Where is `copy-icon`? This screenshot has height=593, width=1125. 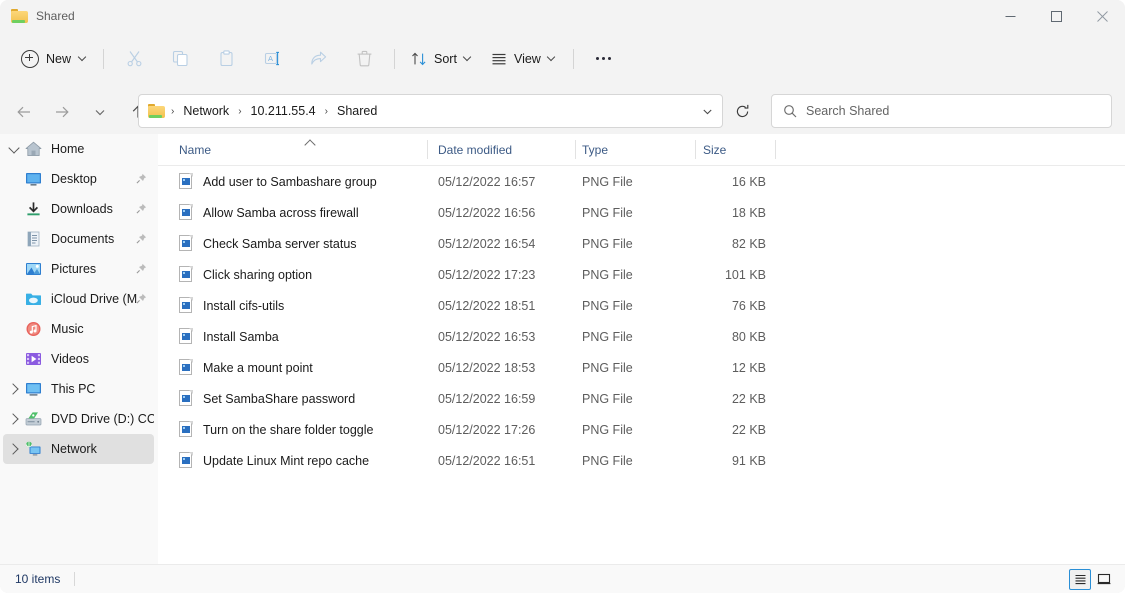
copy-icon is located at coordinates (180, 59).